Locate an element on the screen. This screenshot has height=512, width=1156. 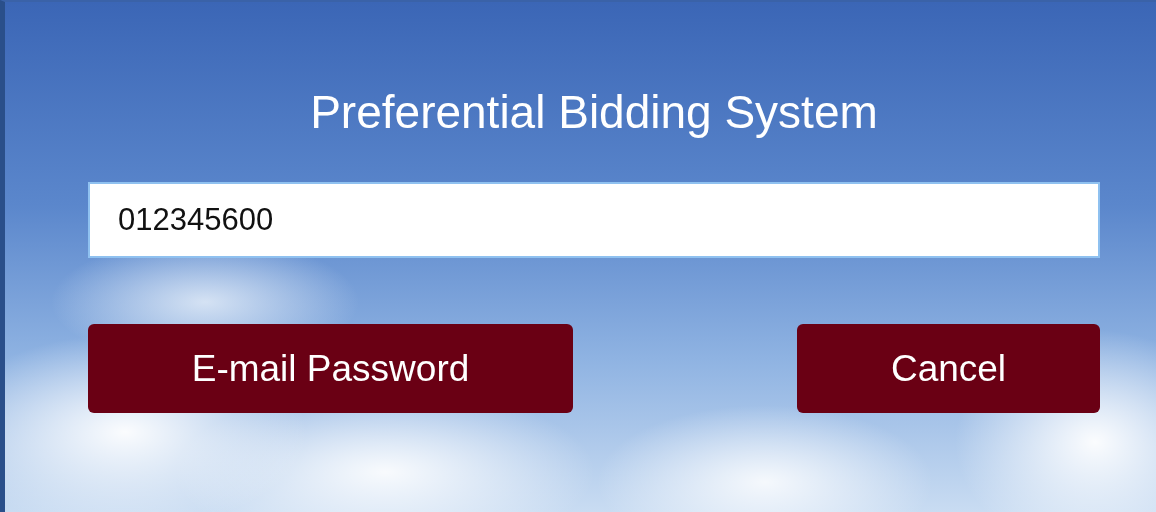
email-password-button: E-mail Password is located at coordinates (330, 368).